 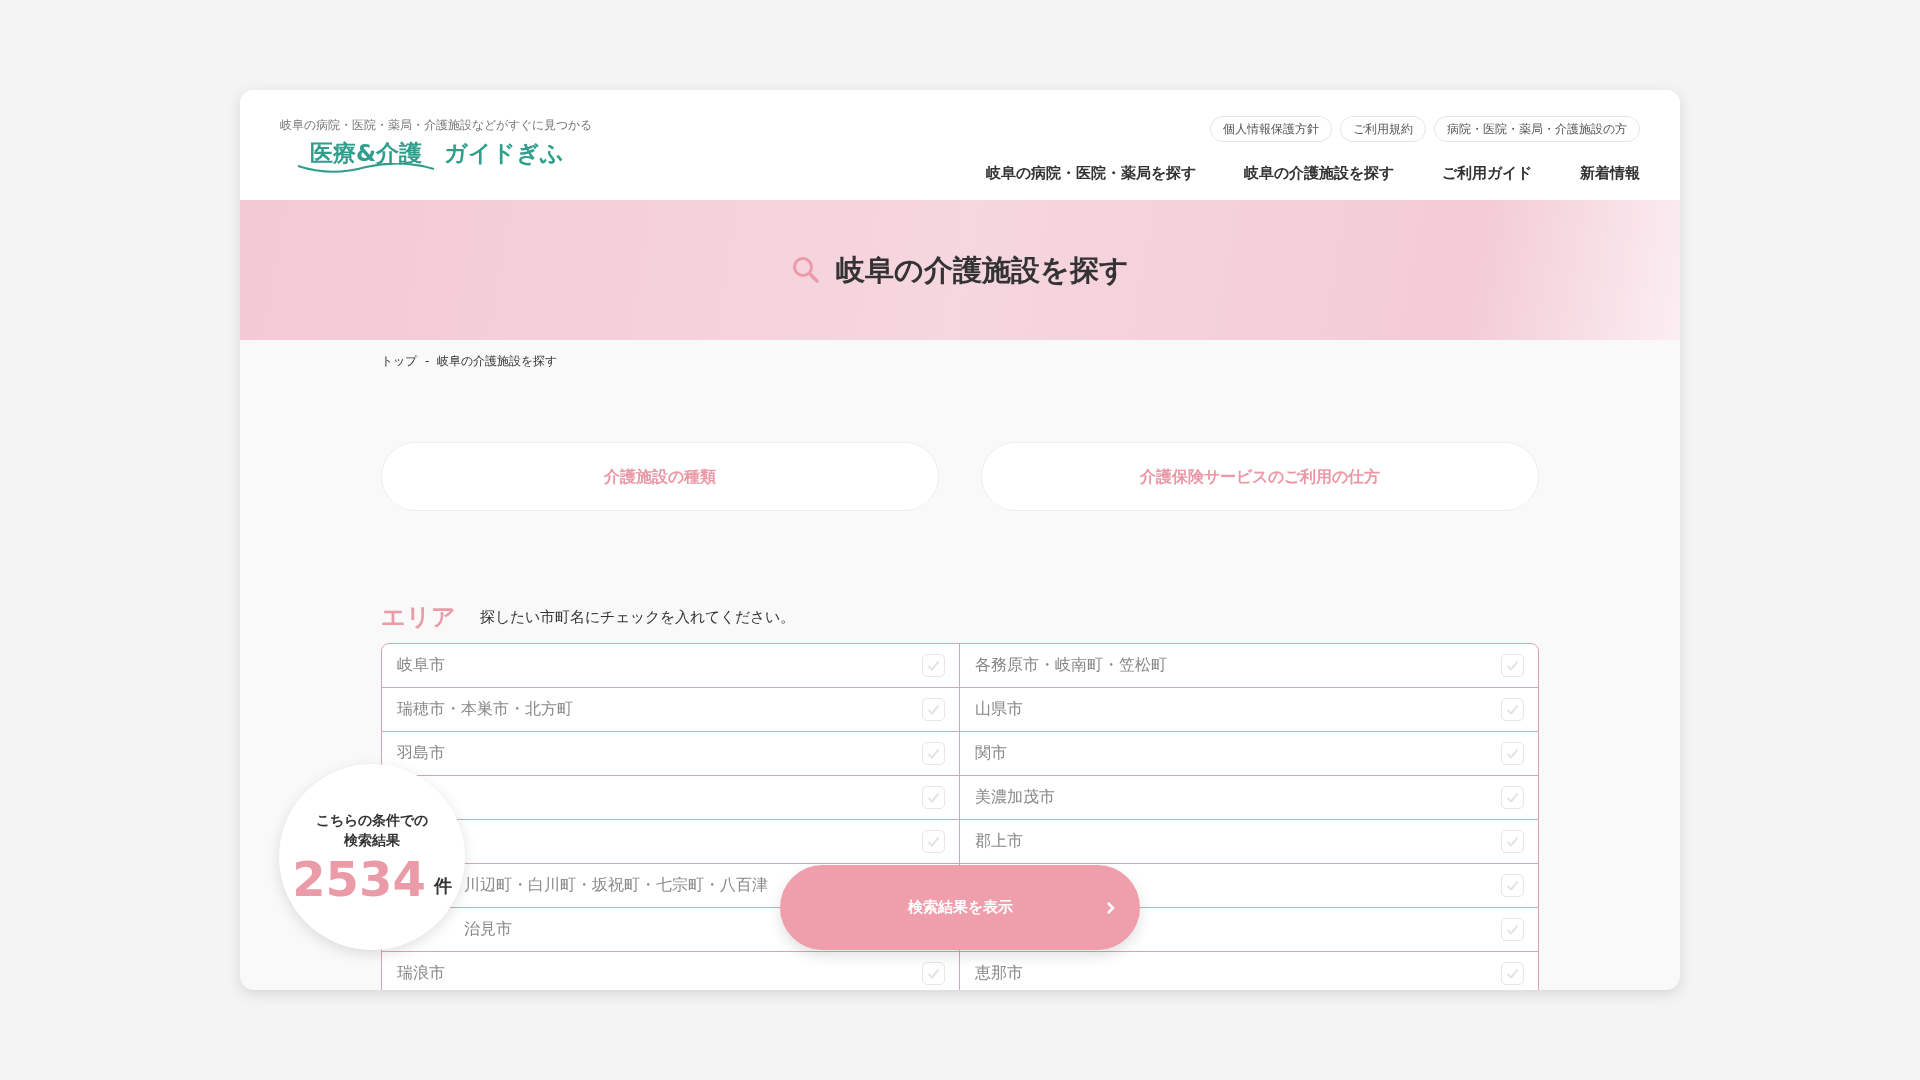 What do you see at coordinates (805, 270) in the screenshot?
I see `search-icon` at bounding box center [805, 270].